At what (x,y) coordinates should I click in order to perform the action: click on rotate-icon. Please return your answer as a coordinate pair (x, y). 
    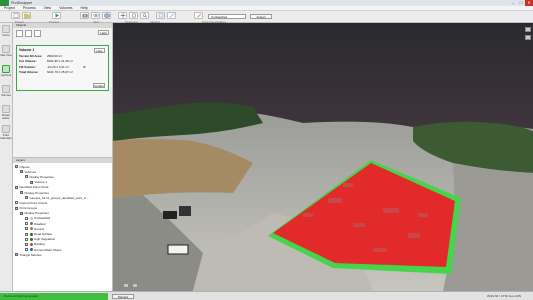
    Looking at the image, I should click on (133, 15).